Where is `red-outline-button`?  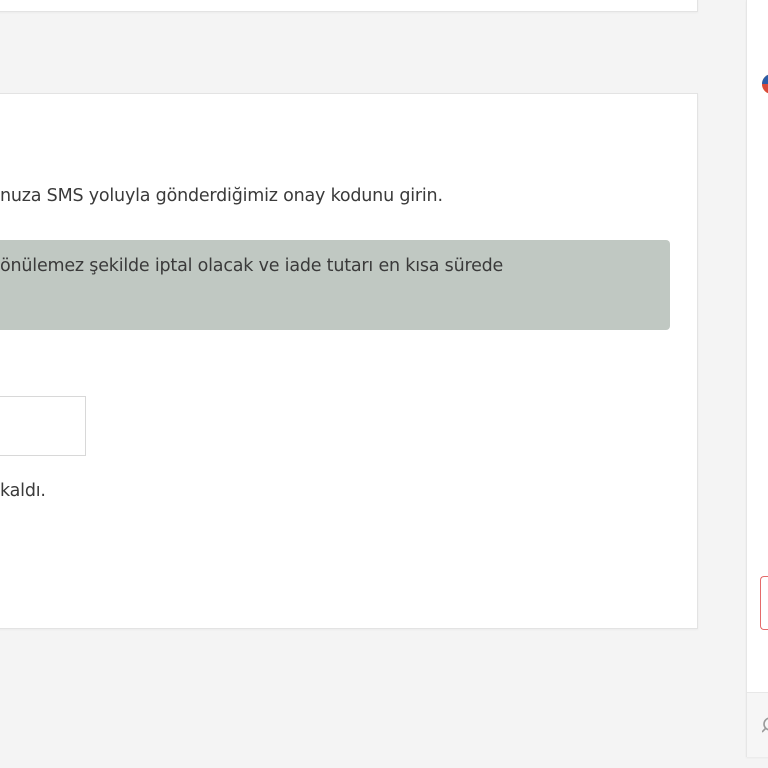
red-outline-button is located at coordinates (764, 603).